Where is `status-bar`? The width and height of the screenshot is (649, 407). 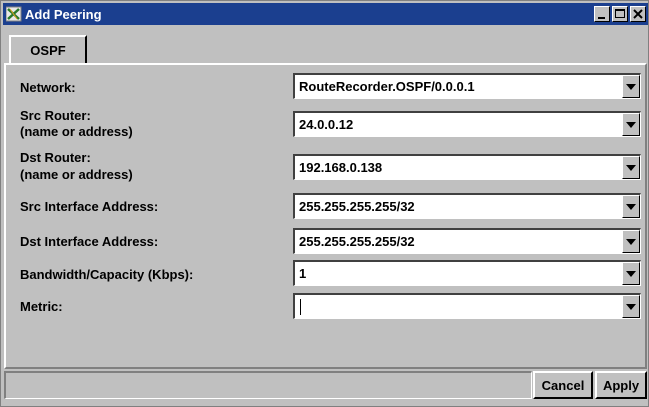
status-bar is located at coordinates (268, 385).